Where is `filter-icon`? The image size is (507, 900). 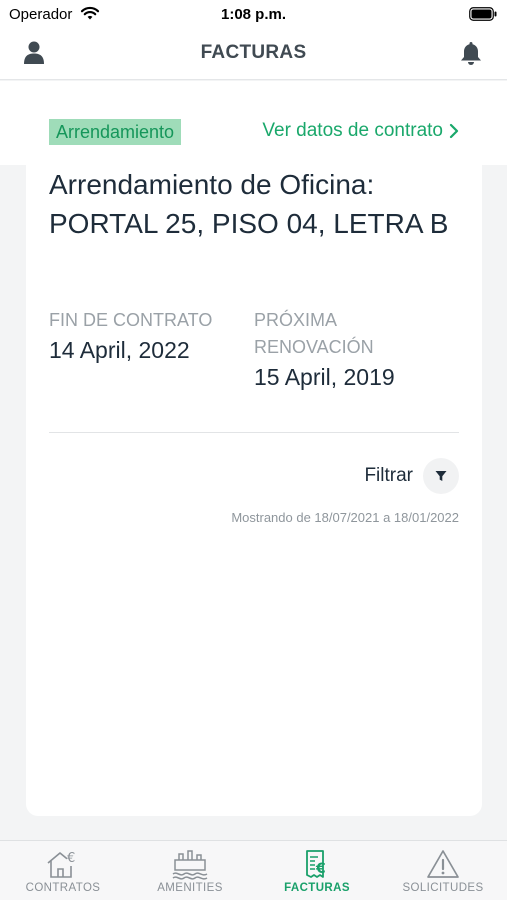
filter-icon is located at coordinates (441, 476).